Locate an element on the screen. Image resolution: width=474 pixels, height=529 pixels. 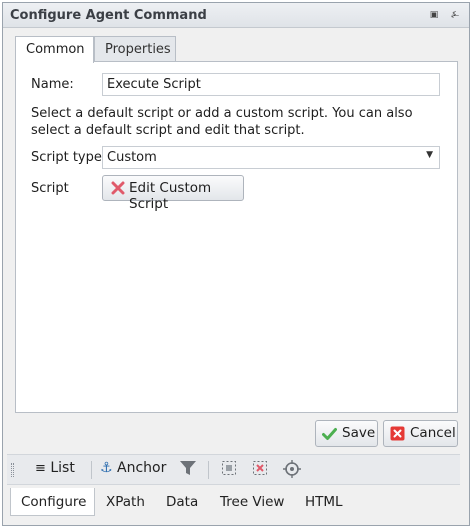
tab-xpath-label: XPath is located at coordinates (125, 502).